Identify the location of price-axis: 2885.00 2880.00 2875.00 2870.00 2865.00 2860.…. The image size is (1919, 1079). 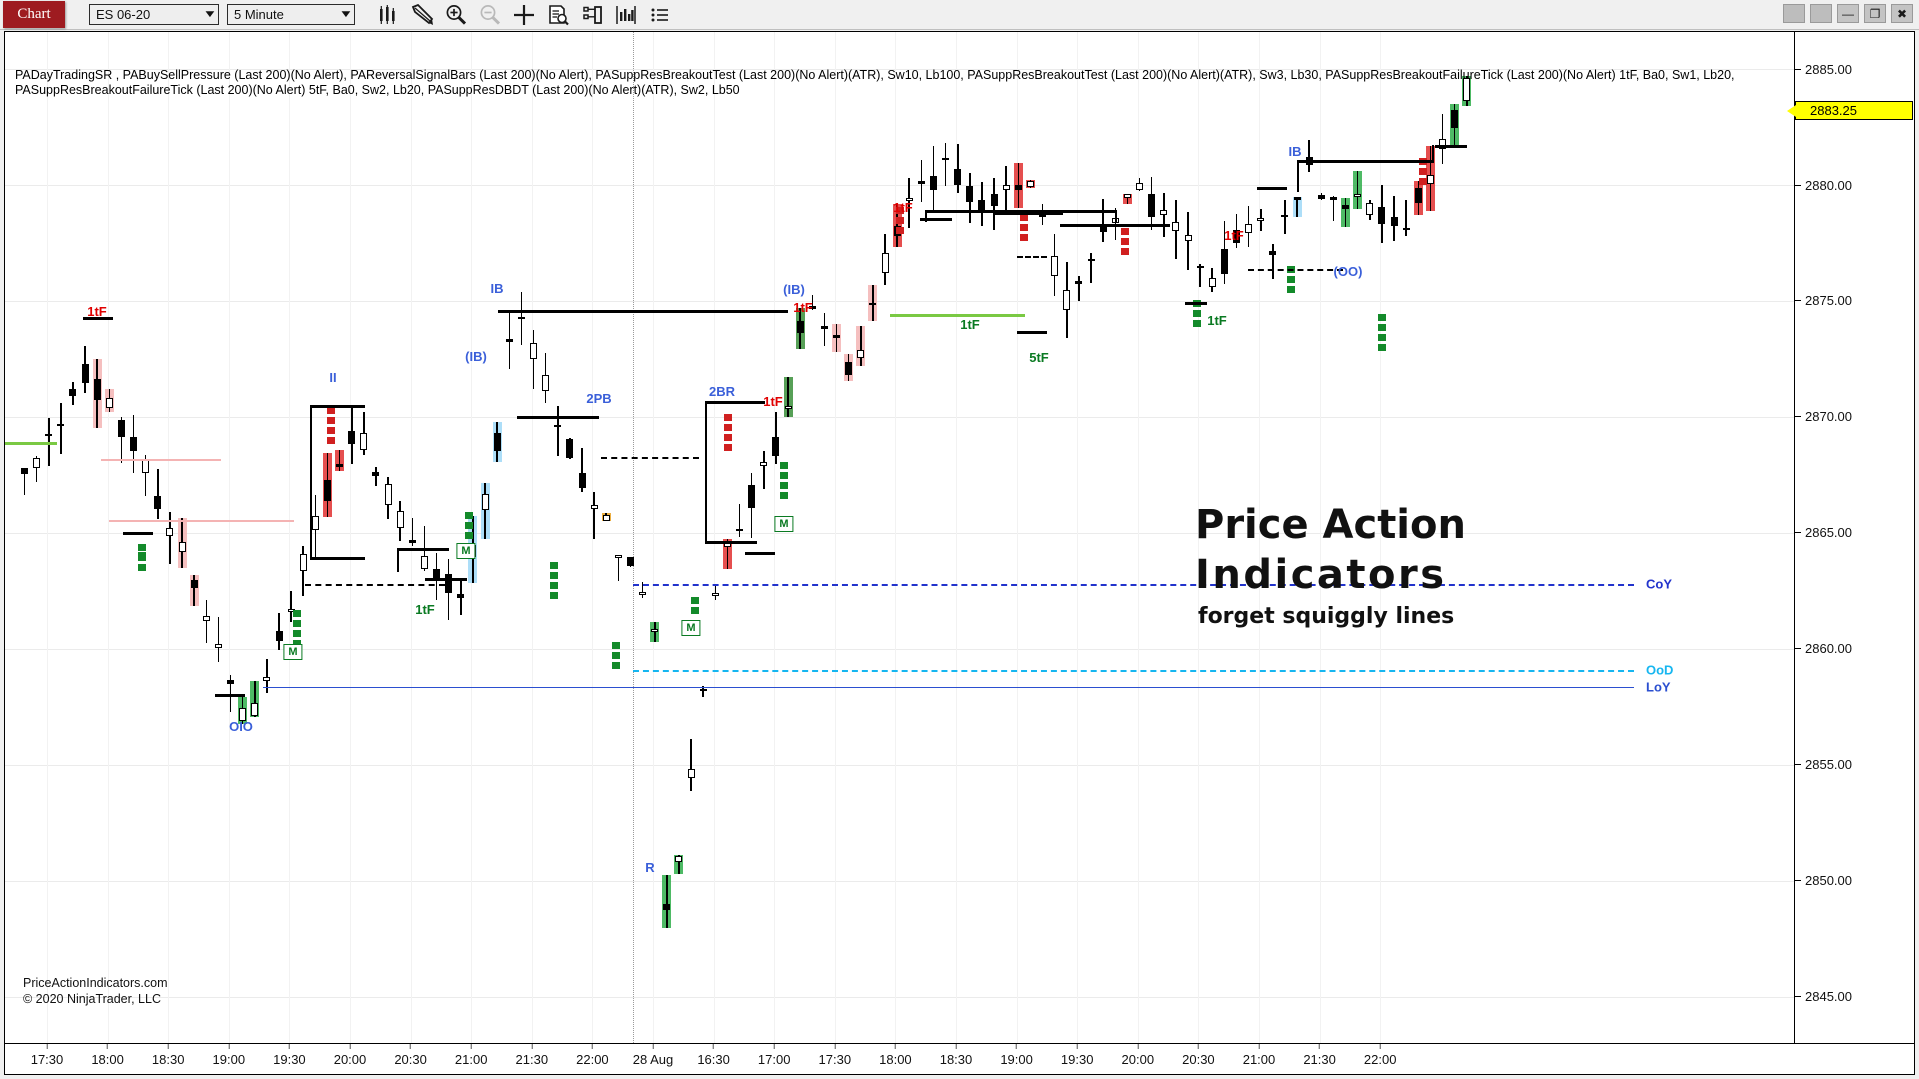
(1851, 537).